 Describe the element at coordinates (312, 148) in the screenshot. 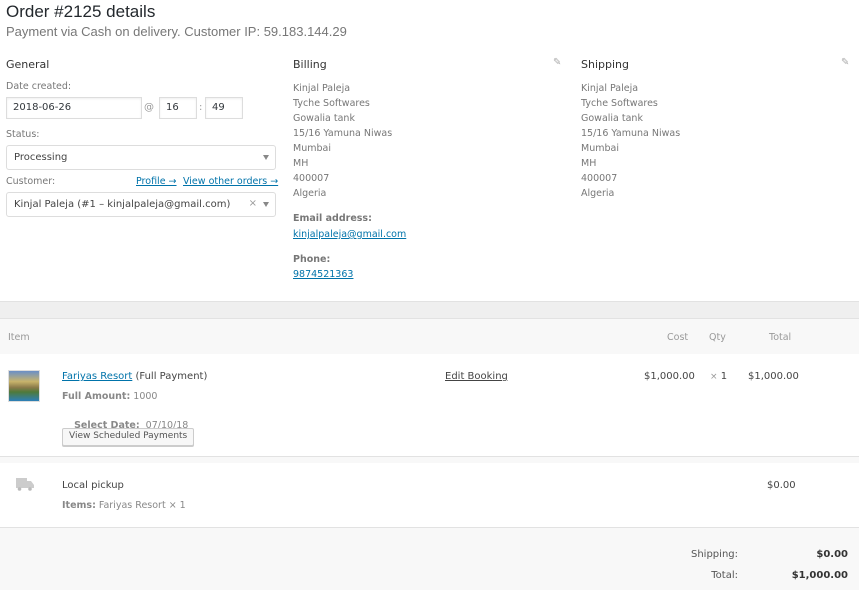

I see `billing-line: Mumbai` at that location.